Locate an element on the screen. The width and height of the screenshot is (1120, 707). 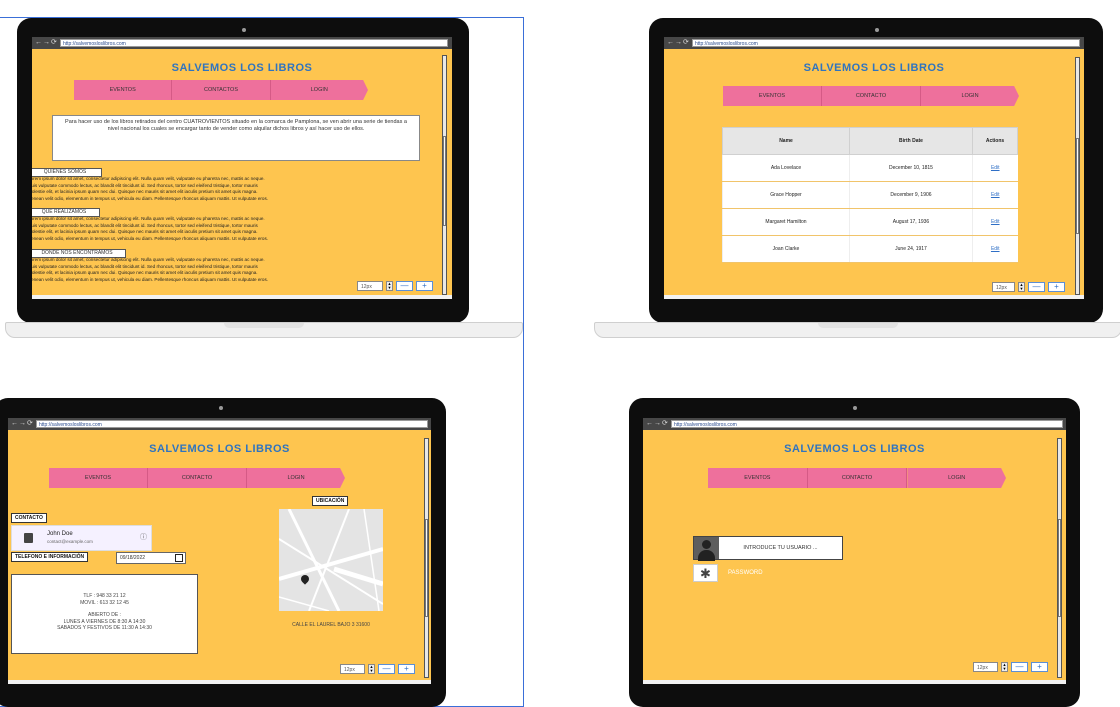
nav-bar: EVENTOS CONTACTOS LOGIN is located at coordinates (221, 90).